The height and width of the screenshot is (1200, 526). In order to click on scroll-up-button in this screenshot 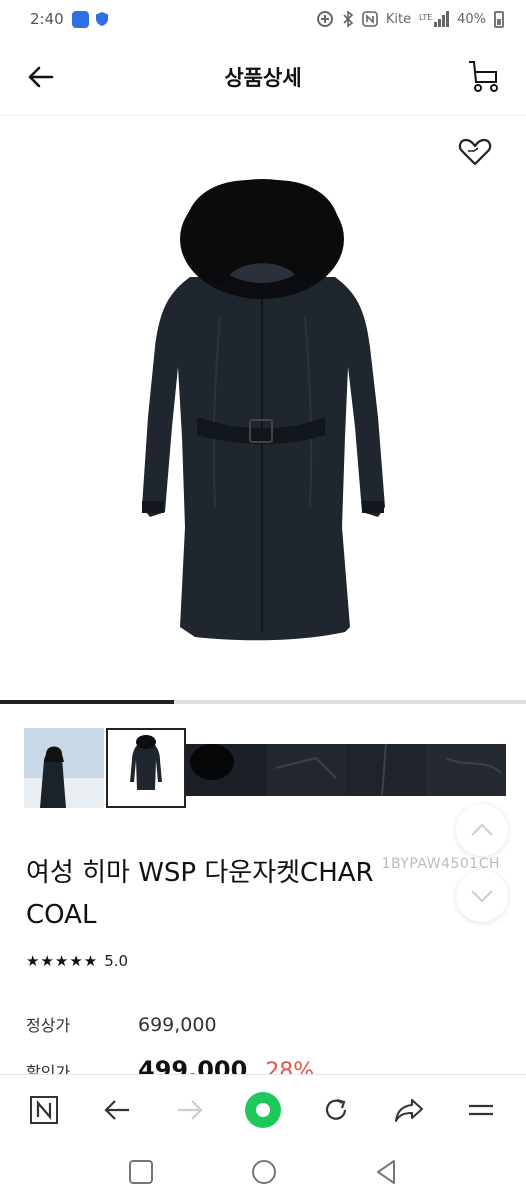, I will do `click(482, 830)`.